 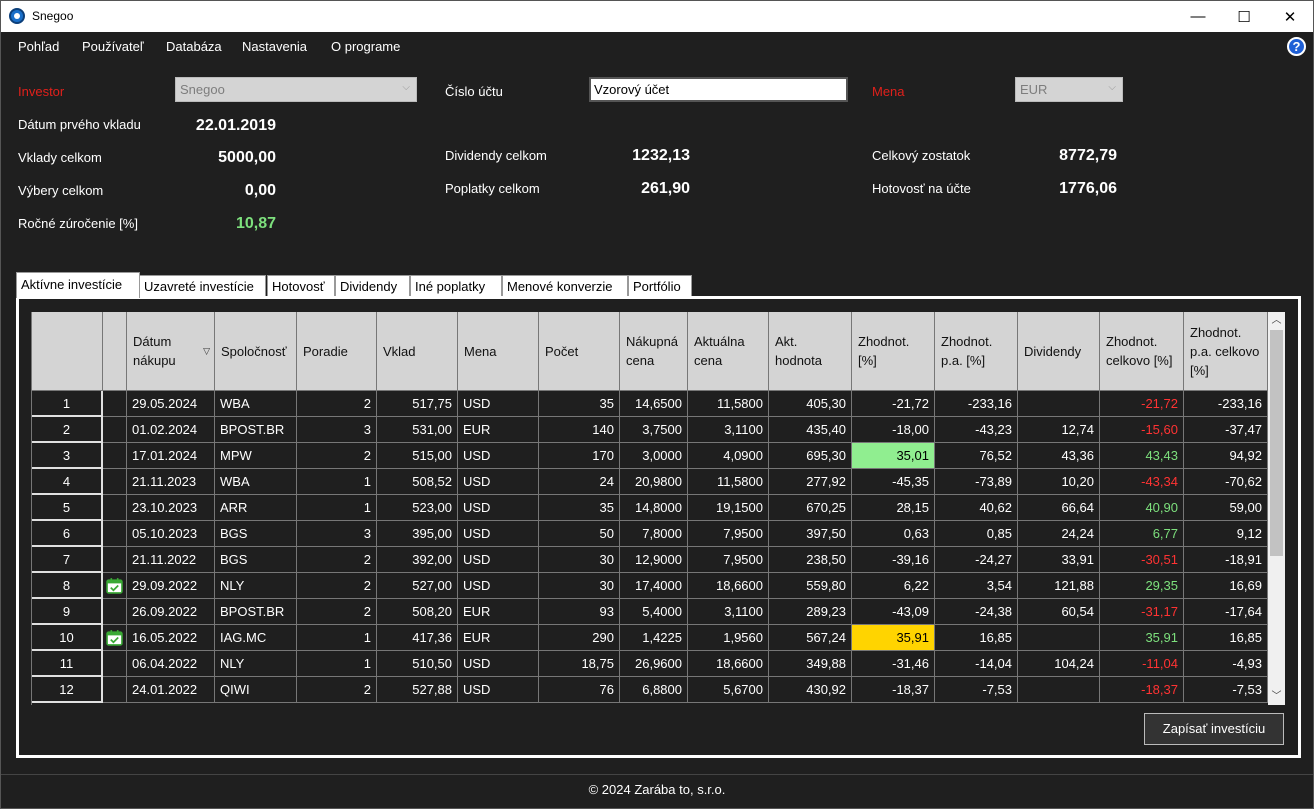 What do you see at coordinates (337, 351) in the screenshot?
I see `column-header: Poradie` at bounding box center [337, 351].